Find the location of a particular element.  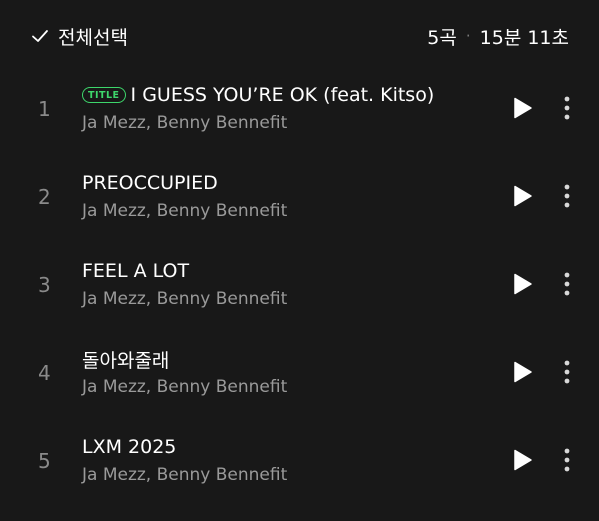

album-summary: 5곡 · 15분 11초 is located at coordinates (498, 36).